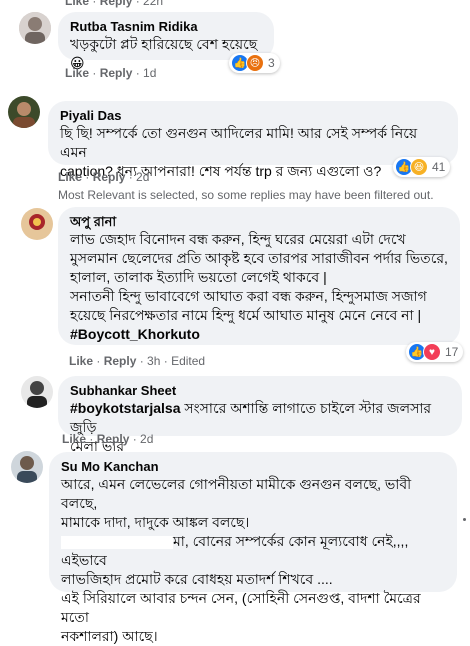  I want to click on hashtag-link: #boykotstarjalsa, so click(125, 408).